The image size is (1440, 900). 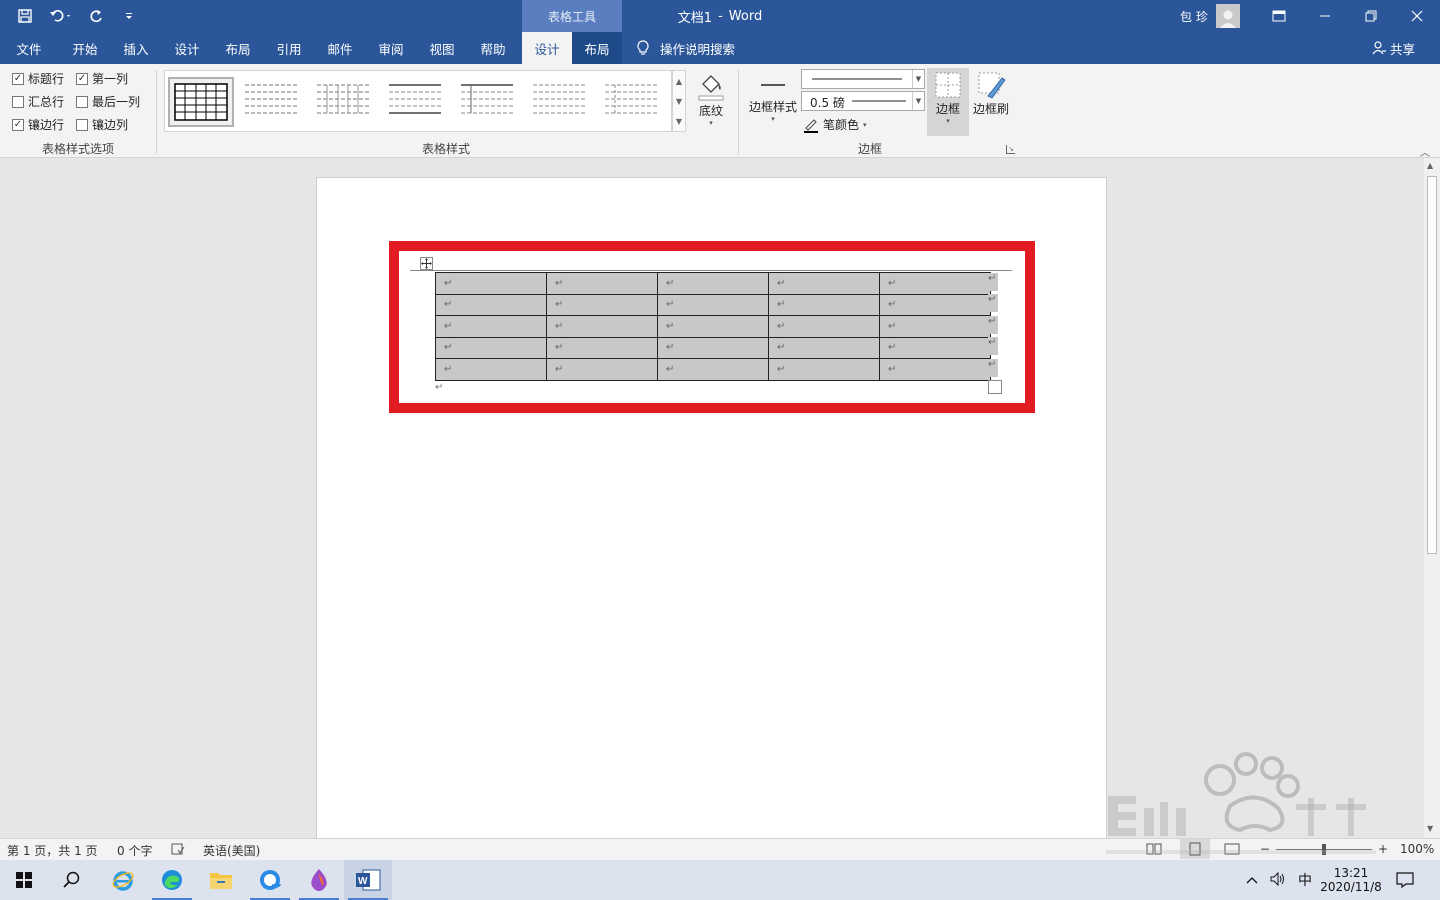 What do you see at coordinates (1351, 880) in the screenshot?
I see `clock: 13:21 2020/11/8` at bounding box center [1351, 880].